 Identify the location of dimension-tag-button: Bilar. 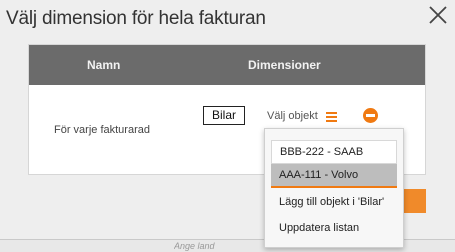
(224, 115).